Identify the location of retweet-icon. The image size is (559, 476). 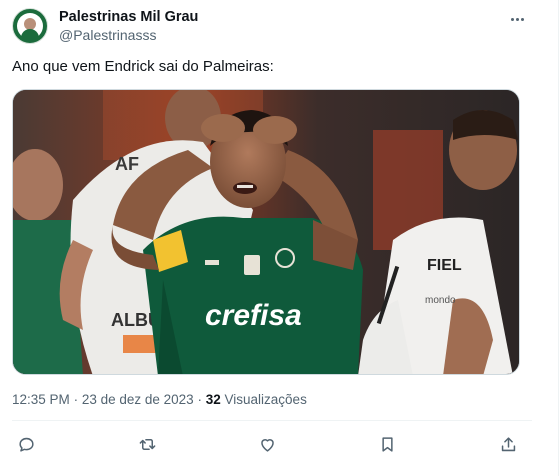
(147, 444).